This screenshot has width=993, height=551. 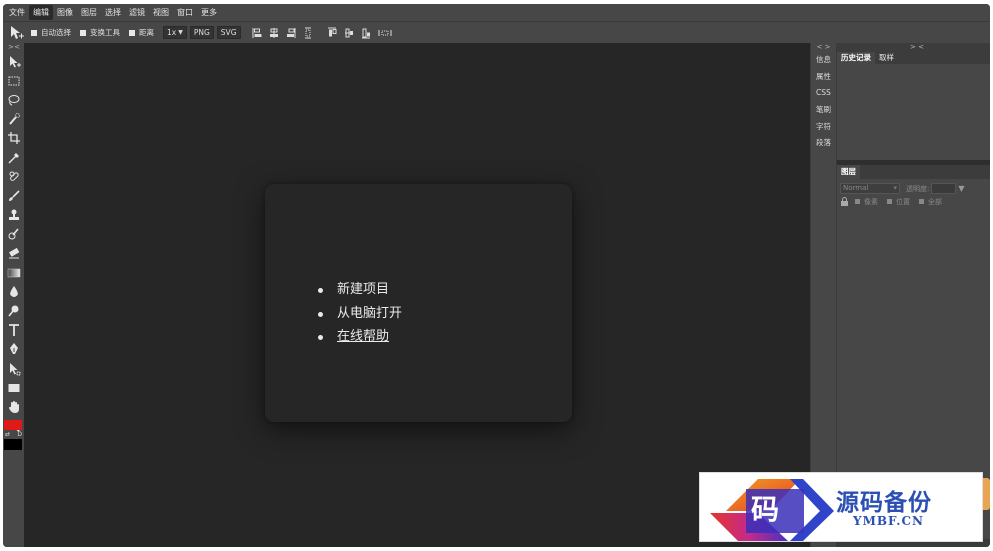 I want to click on start-menu-list: 新建项目 从电脑打开 在线帮助, so click(x=360, y=313).